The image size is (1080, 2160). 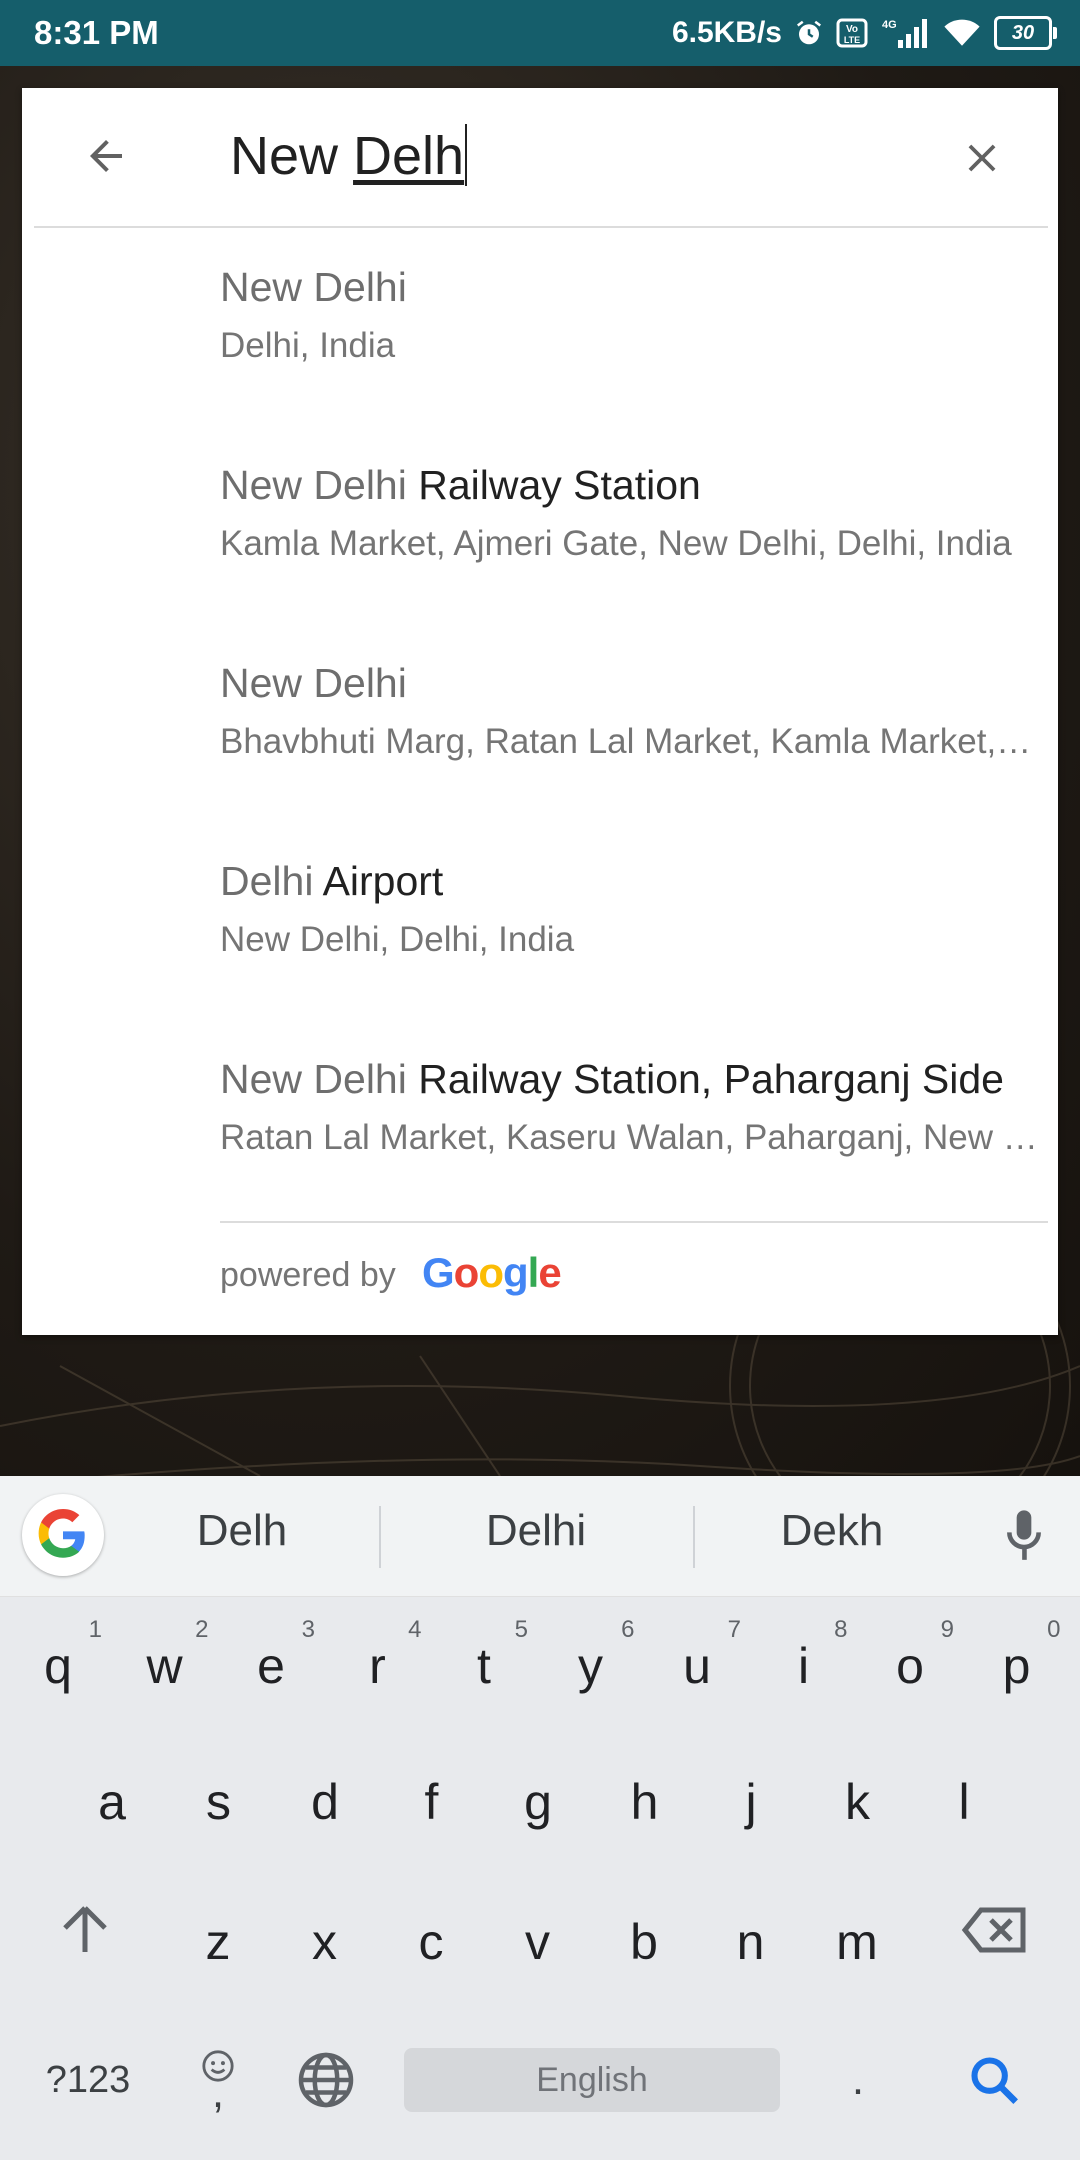 What do you see at coordinates (267, 881) in the screenshot?
I see `result-title-match: Delhi` at bounding box center [267, 881].